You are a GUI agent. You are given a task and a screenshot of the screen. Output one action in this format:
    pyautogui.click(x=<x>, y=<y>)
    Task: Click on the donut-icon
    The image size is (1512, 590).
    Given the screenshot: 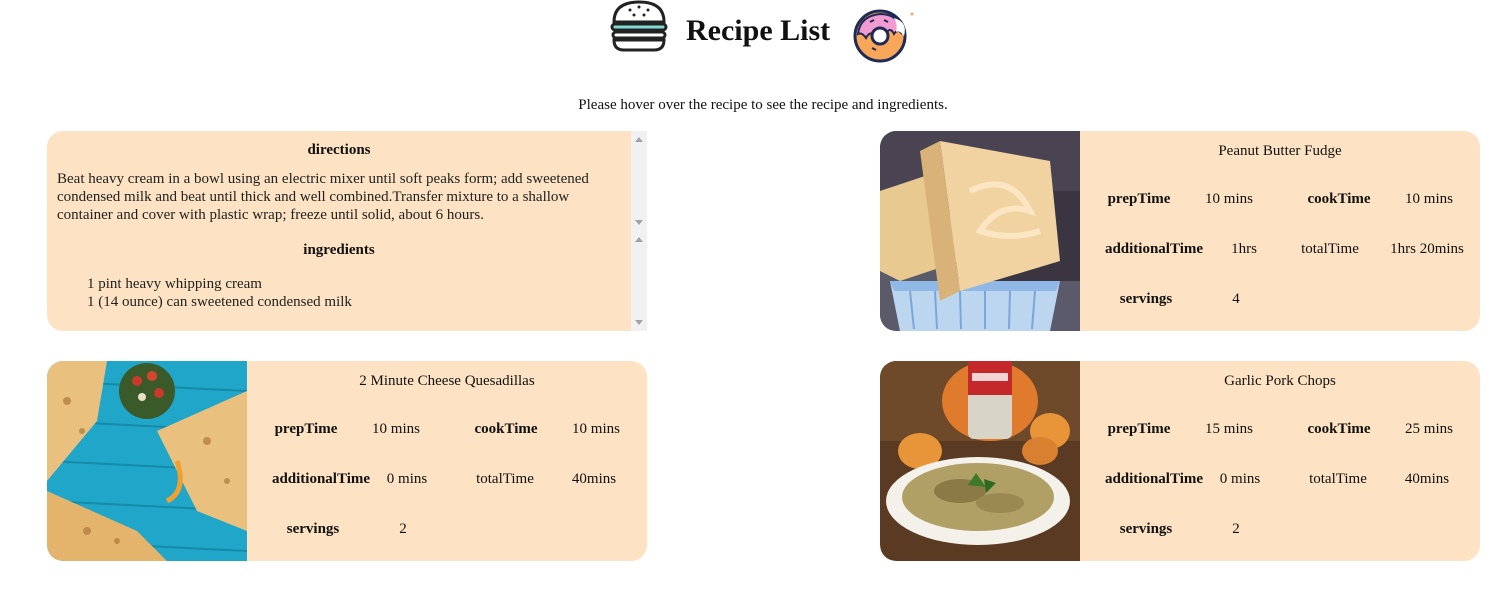 What is the action you would take?
    pyautogui.click(x=882, y=34)
    